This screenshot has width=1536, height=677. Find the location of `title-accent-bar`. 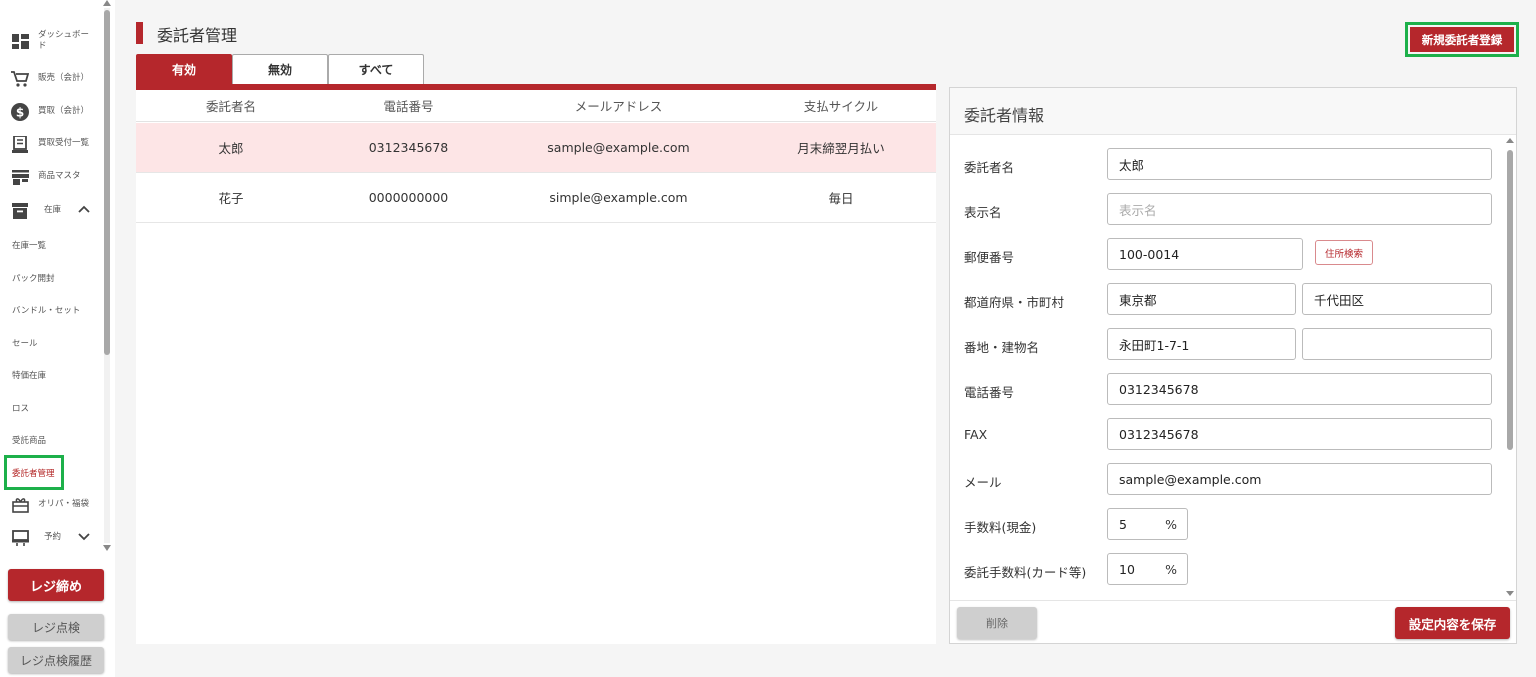

title-accent-bar is located at coordinates (139, 33).